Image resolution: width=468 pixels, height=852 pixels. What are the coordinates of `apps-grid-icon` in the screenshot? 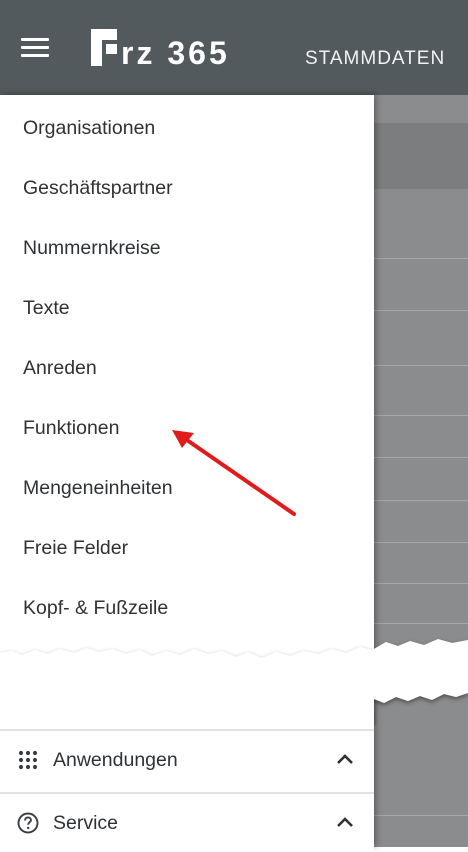 It's located at (28, 760).